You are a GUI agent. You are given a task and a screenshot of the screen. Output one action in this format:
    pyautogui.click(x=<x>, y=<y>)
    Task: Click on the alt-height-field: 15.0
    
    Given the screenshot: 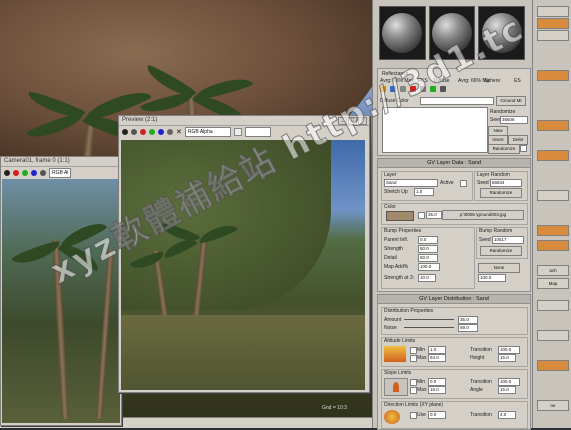 What is the action you would take?
    pyautogui.click(x=507, y=358)
    